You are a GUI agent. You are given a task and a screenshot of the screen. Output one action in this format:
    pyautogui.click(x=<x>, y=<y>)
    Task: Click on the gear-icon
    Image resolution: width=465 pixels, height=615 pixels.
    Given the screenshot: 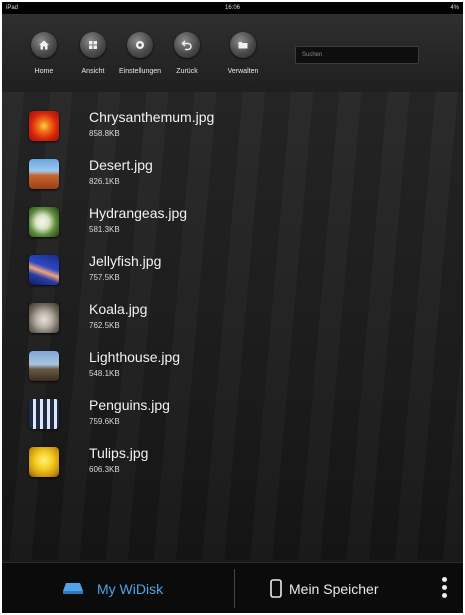 What is the action you would take?
    pyautogui.click(x=140, y=45)
    